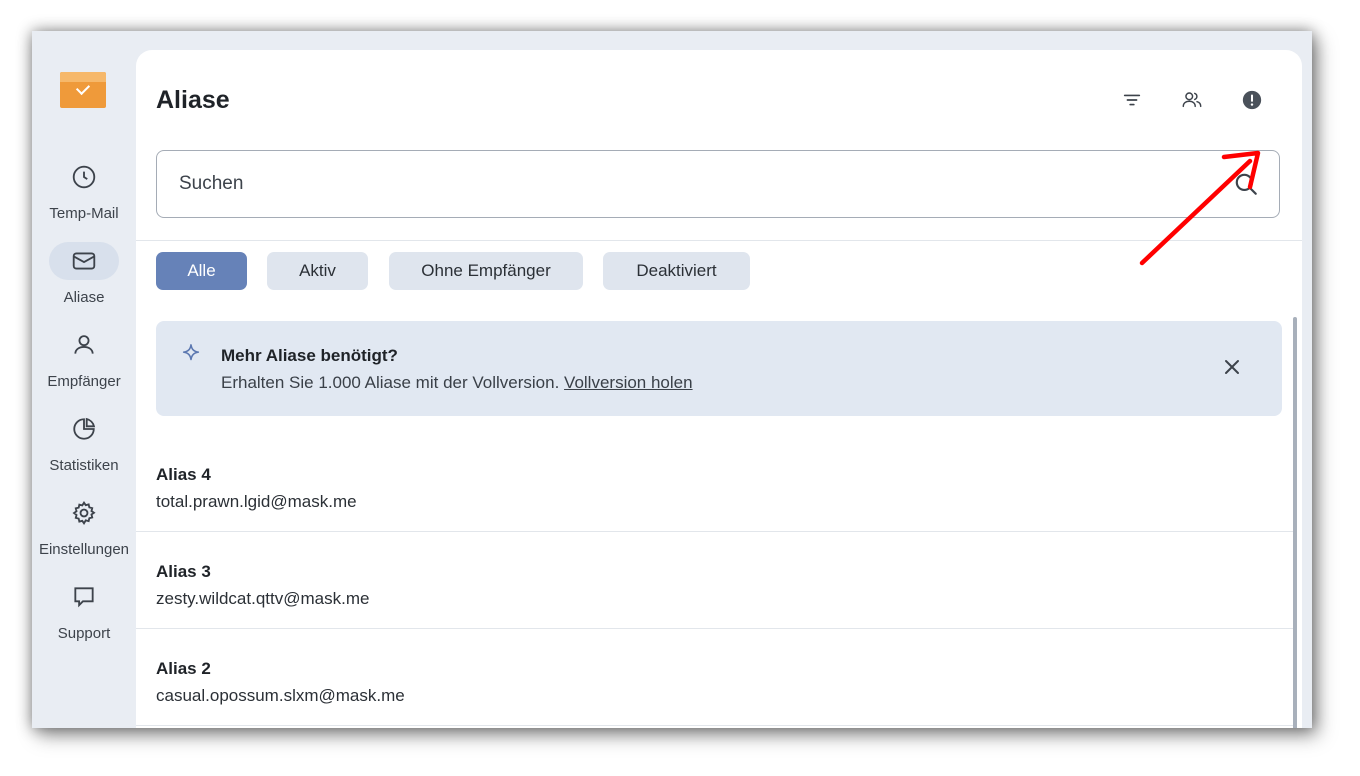 Image resolution: width=1360 pixels, height=776 pixels. Describe the element at coordinates (84, 297) in the screenshot. I see `sidebar-item-label: Aliase` at that location.